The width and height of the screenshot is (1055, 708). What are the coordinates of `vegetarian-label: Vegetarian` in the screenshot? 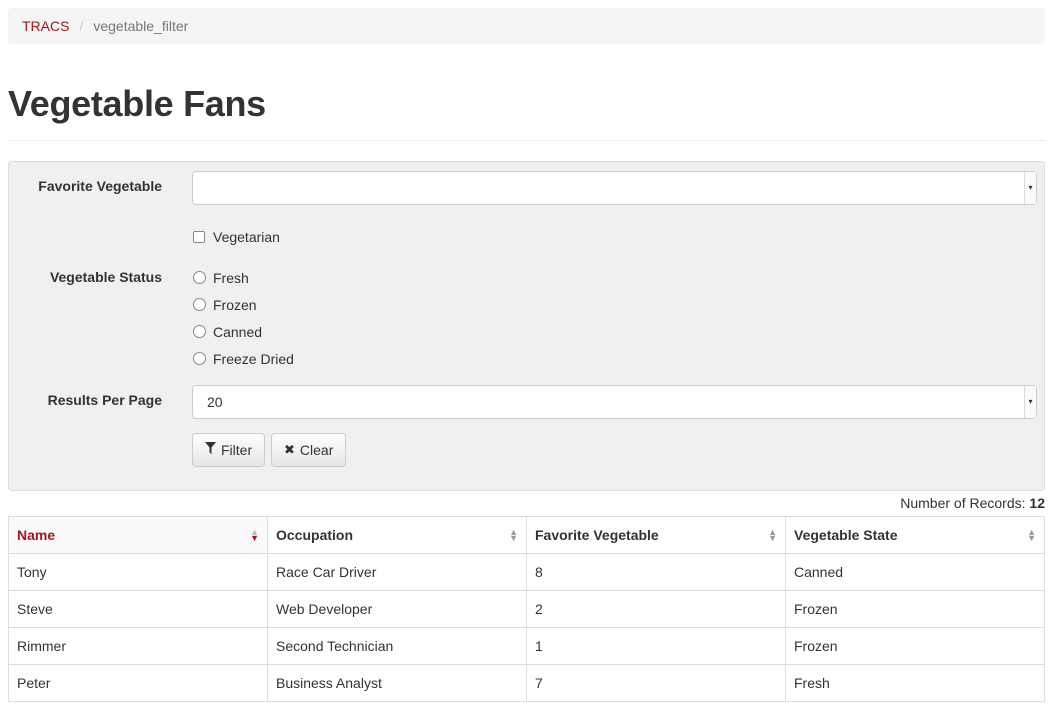 It's located at (246, 236).